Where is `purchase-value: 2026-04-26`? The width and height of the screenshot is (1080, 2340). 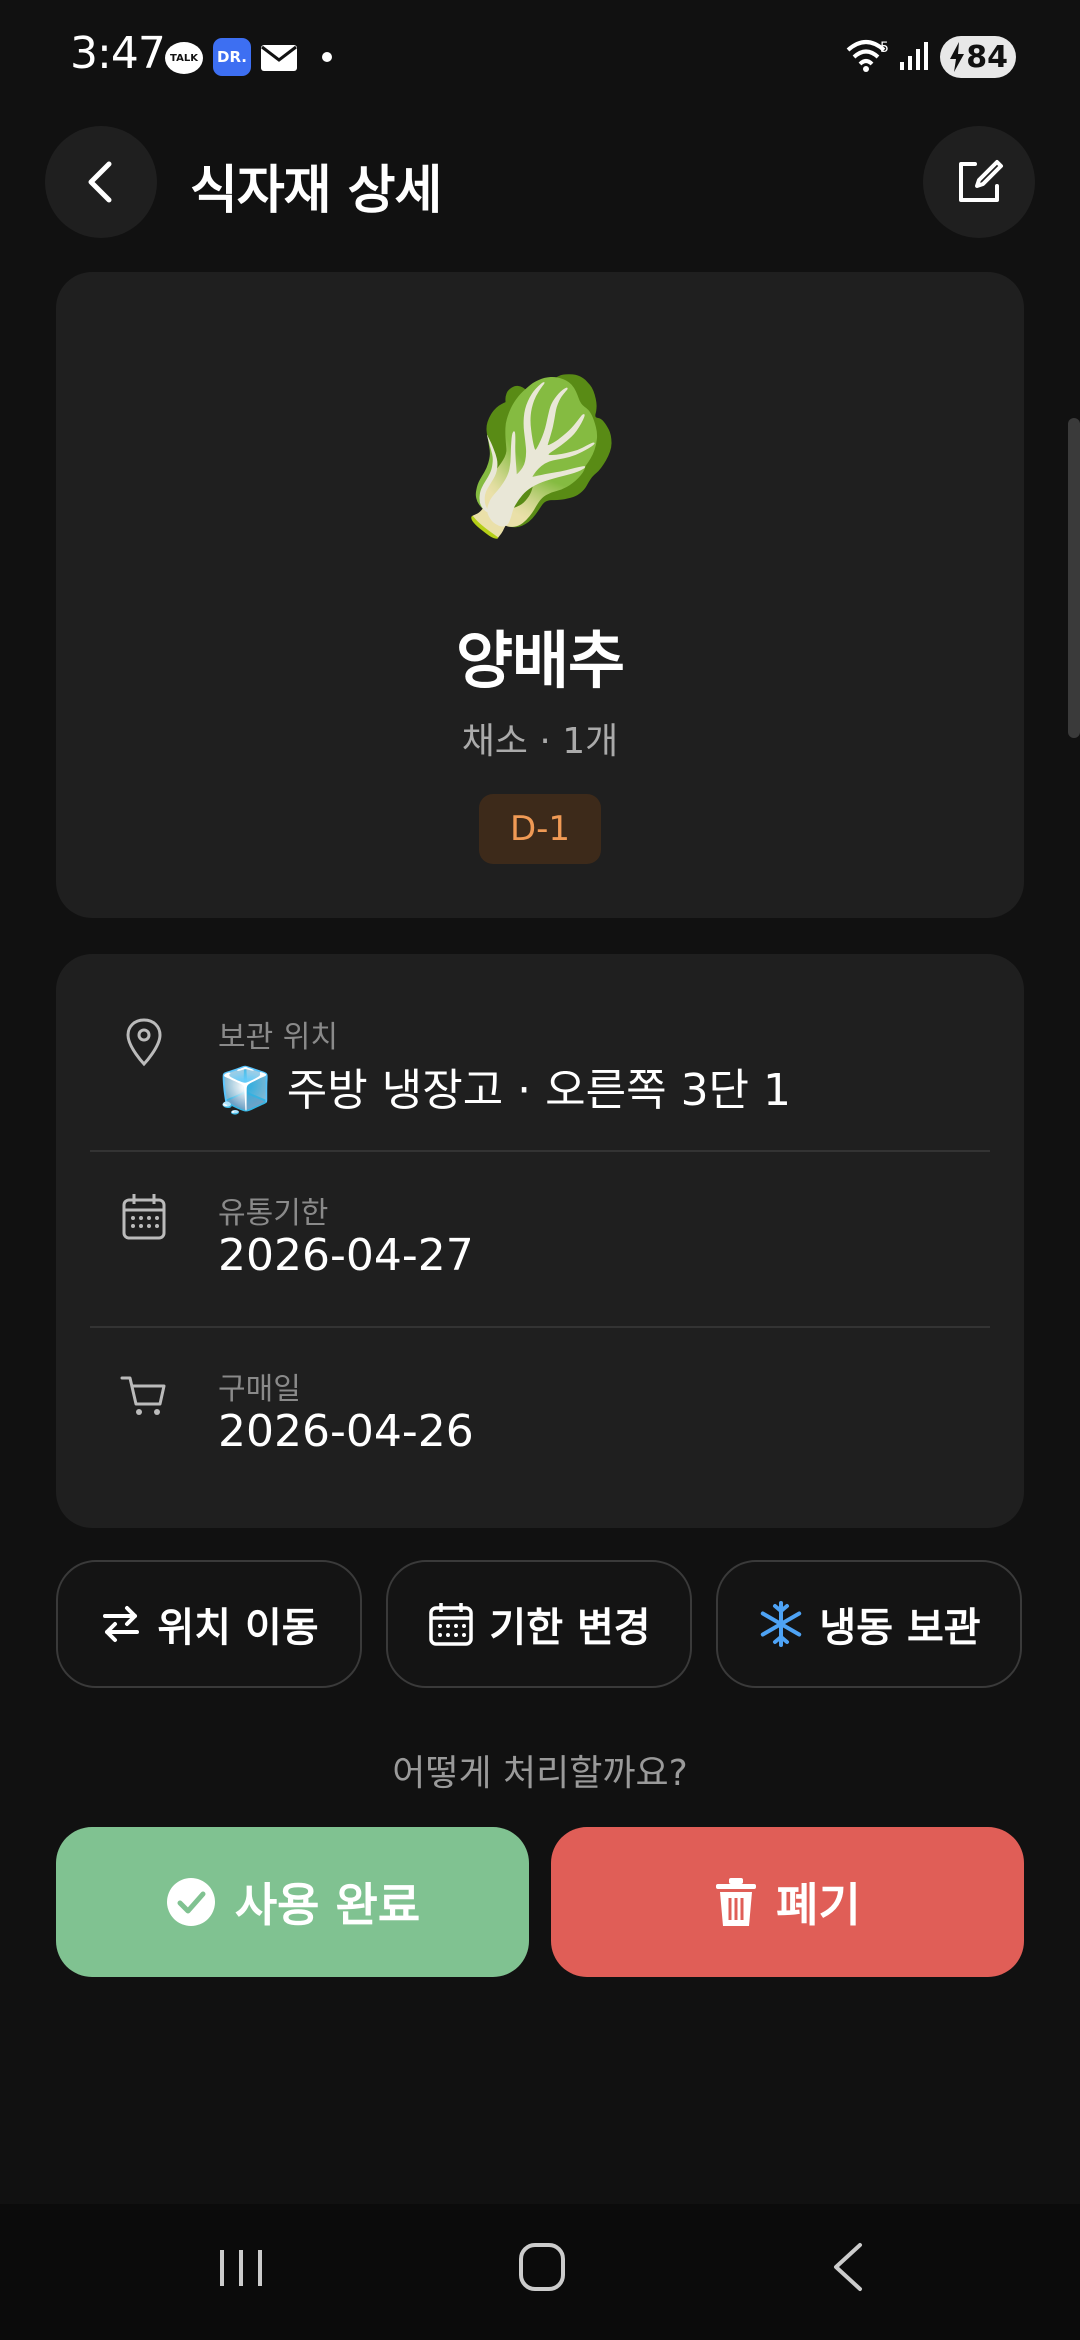 purchase-value: 2026-04-26 is located at coordinates (346, 1431).